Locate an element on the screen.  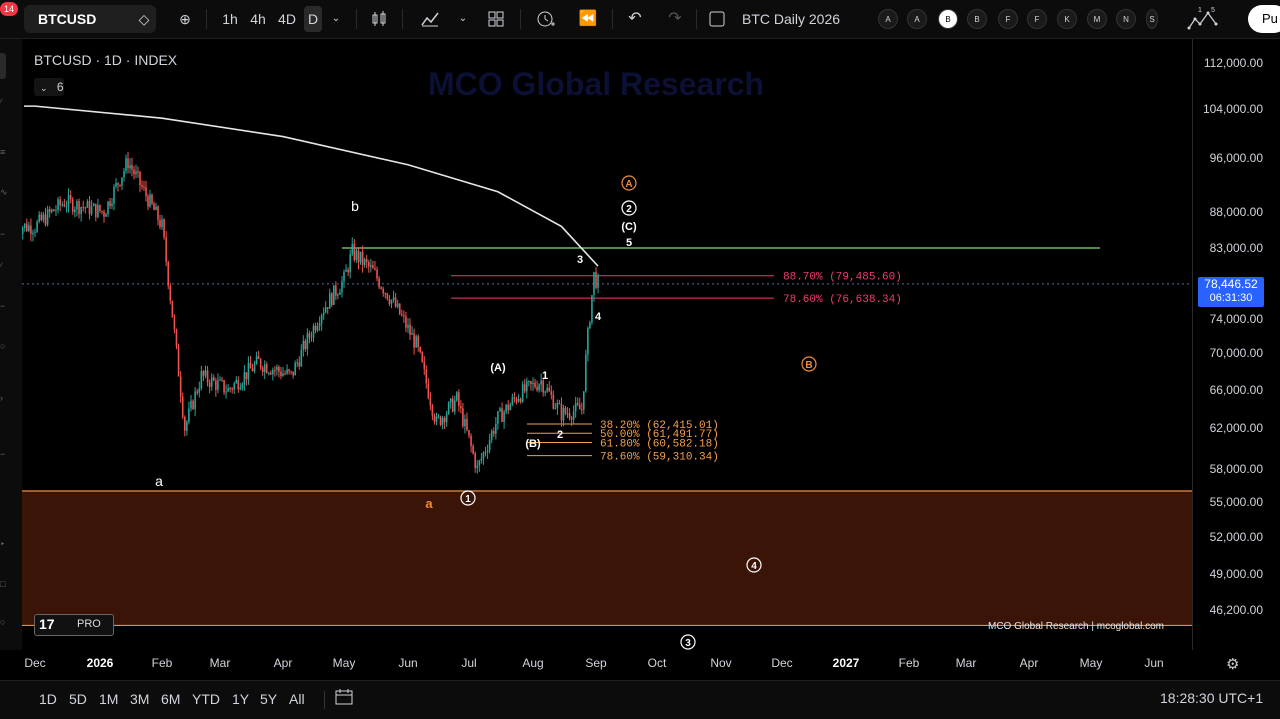
range-1y: 1Y is located at coordinates (240, 699).